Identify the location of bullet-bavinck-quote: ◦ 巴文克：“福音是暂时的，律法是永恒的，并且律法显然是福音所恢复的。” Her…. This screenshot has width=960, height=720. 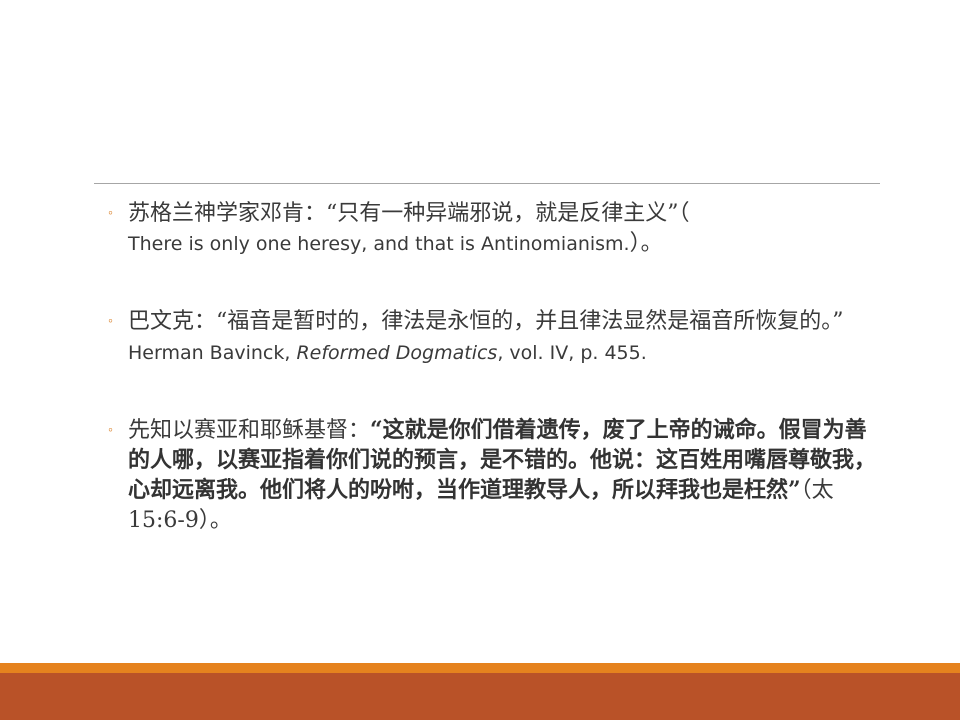
(498, 337).